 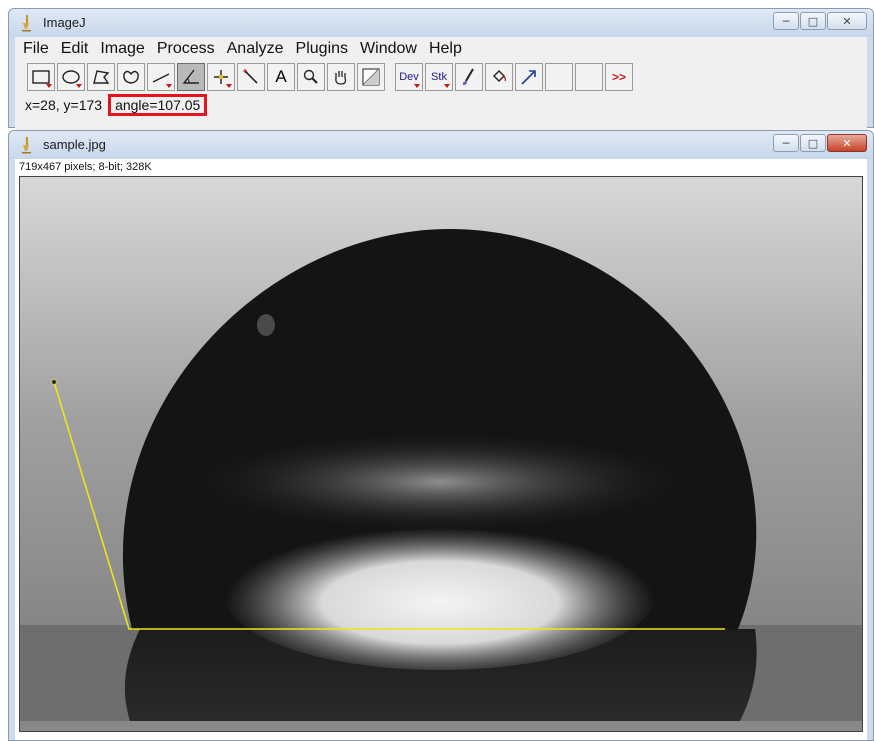 I want to click on tool-bar: A Dev Stk >>, so click(x=441, y=77).